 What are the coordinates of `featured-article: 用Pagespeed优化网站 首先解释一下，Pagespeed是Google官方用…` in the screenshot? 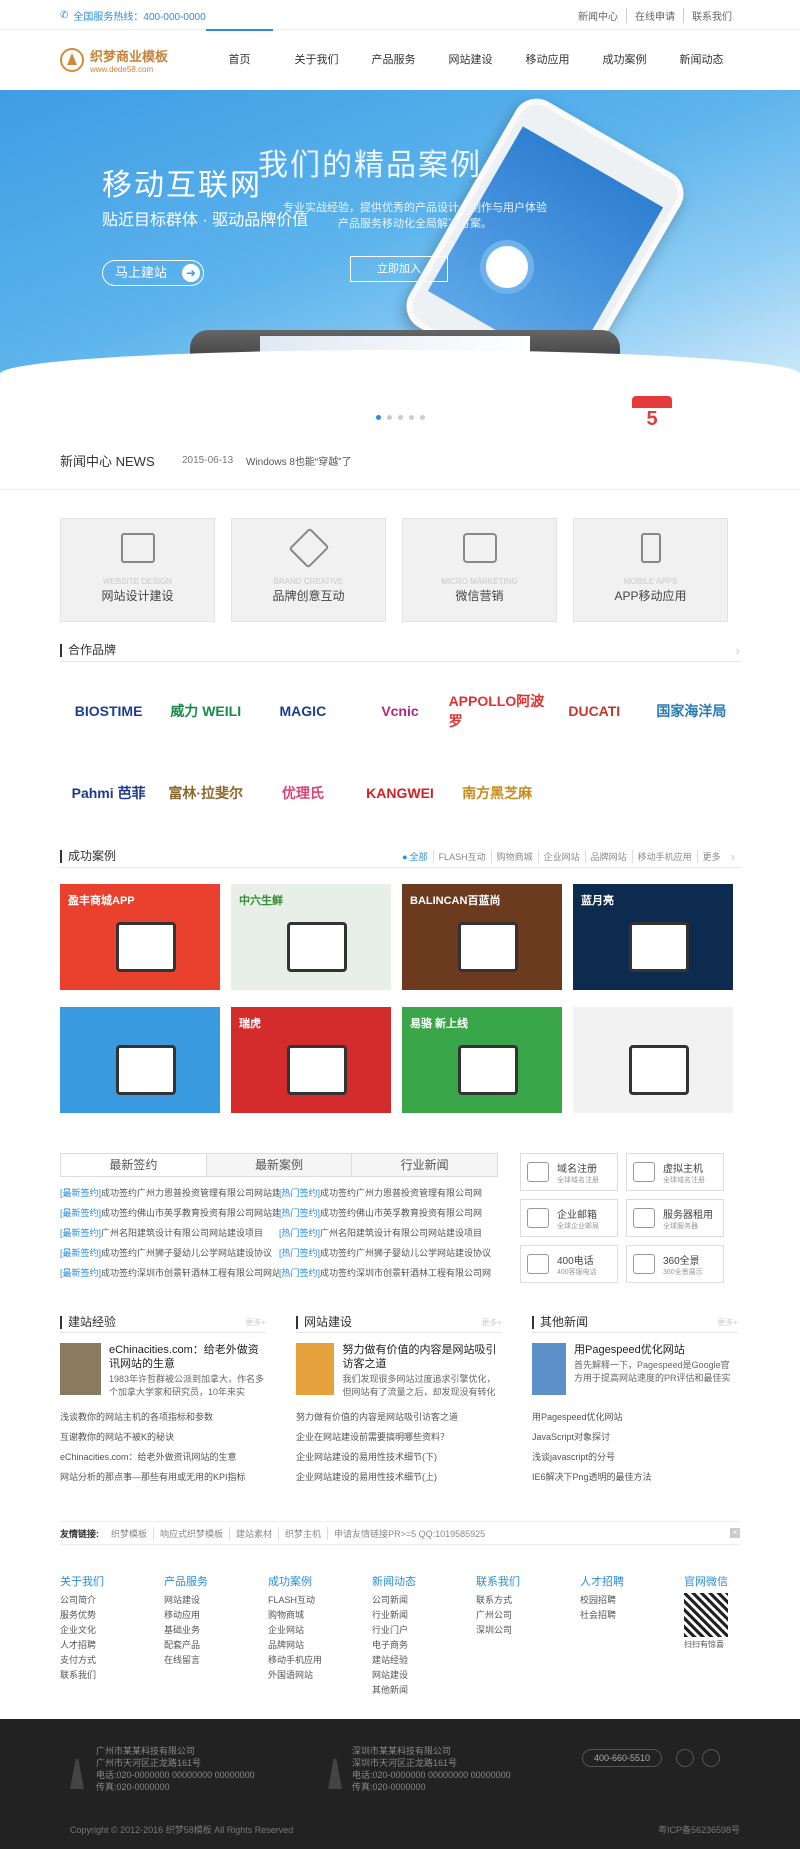 It's located at (635, 1373).